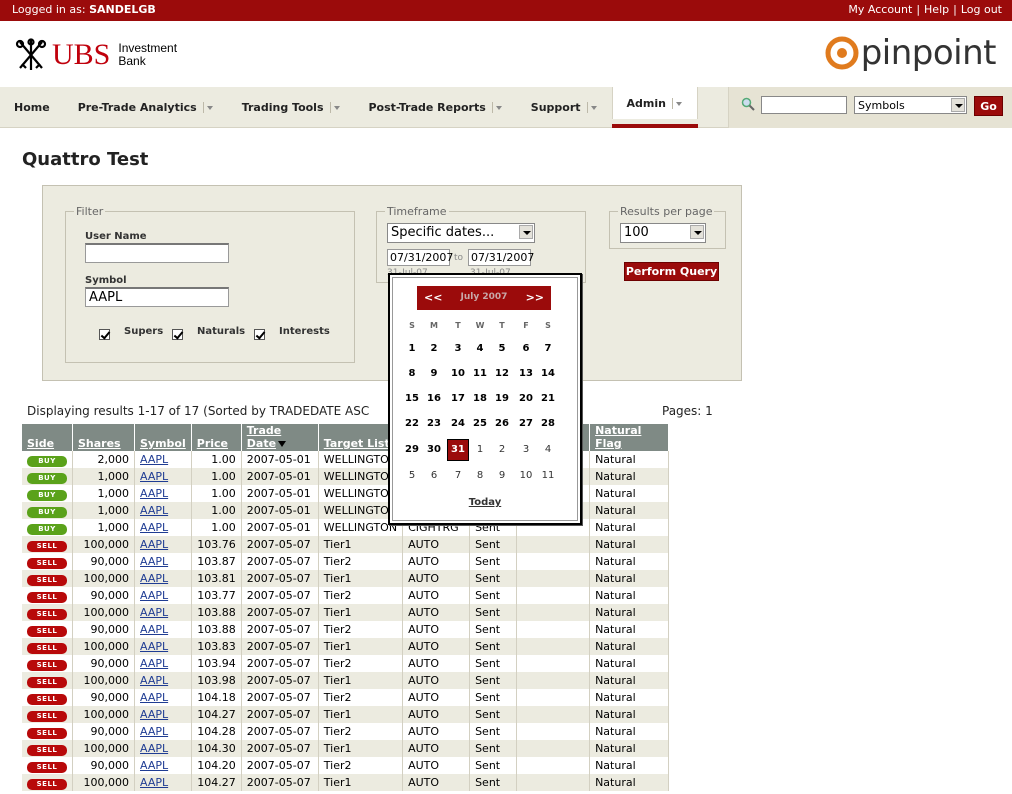 The height and width of the screenshot is (794, 1012). Describe the element at coordinates (671, 271) in the screenshot. I see `perform-query-button: Perform Query` at that location.